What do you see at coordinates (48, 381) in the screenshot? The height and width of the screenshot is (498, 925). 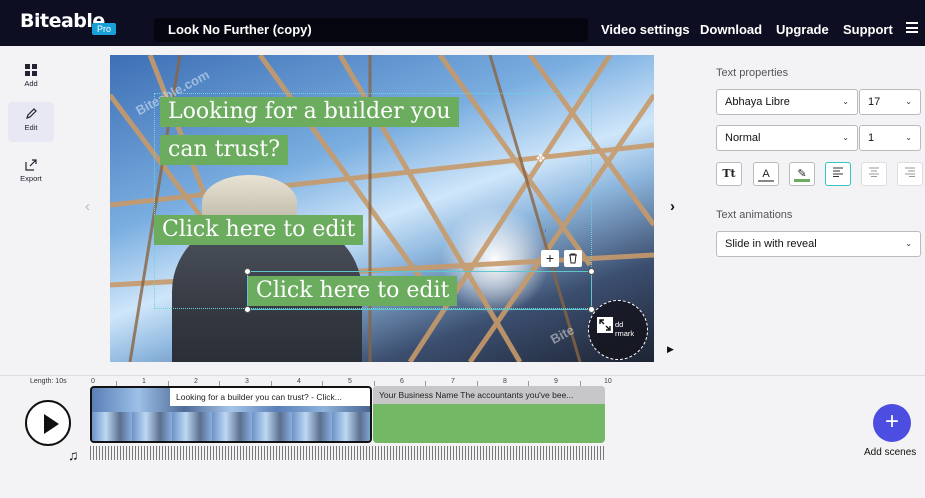 I see `video-length-label: Length: 10s` at bounding box center [48, 381].